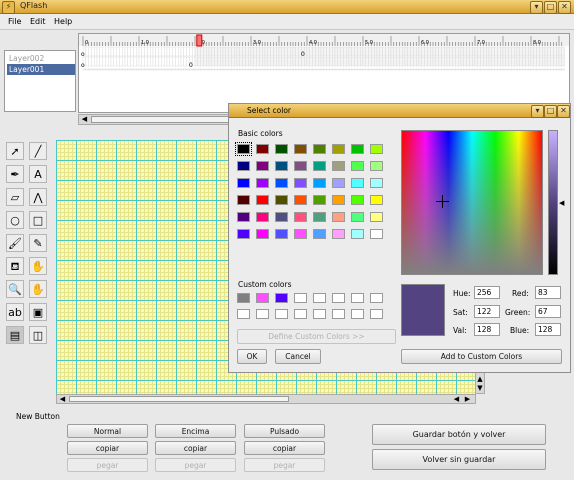 Image resolution: width=574 pixels, height=480 pixels. What do you see at coordinates (550, 7) in the screenshot?
I see `maximize-button: □` at bounding box center [550, 7].